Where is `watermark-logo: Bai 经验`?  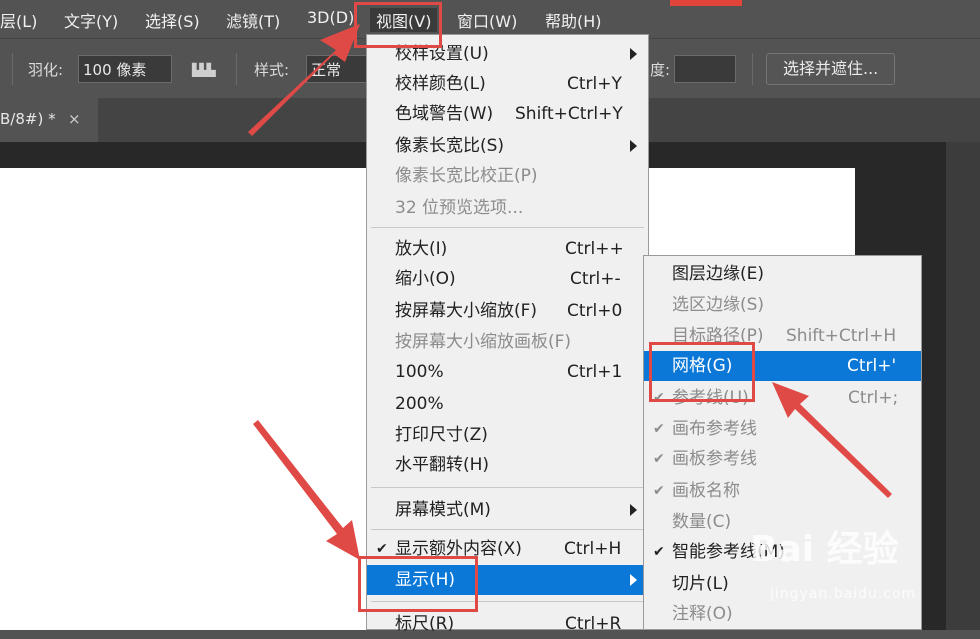 watermark-logo: Bai 经验 is located at coordinates (824, 549).